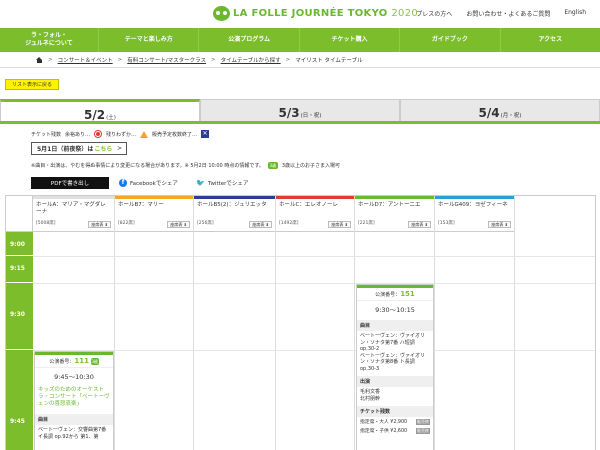  Describe the element at coordinates (473, 205) in the screenshot. I see `hall-name: ホールG409：ヨゼフィーネ` at that location.